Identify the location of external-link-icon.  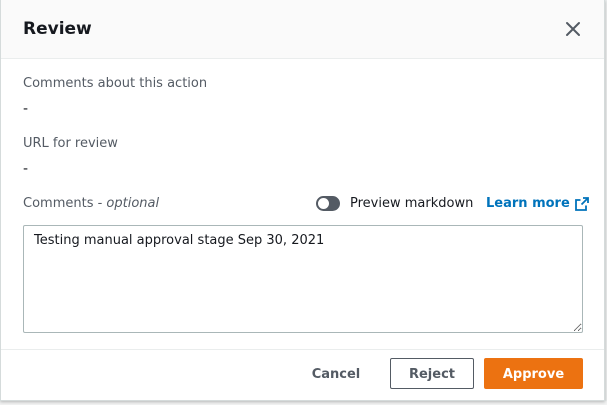
(581, 204).